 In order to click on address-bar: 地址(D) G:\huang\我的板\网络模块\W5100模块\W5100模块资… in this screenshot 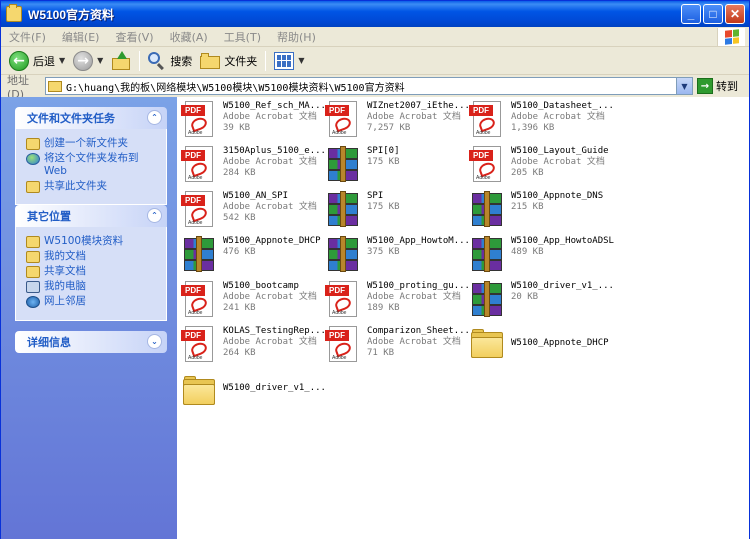, I will do `click(375, 87)`.